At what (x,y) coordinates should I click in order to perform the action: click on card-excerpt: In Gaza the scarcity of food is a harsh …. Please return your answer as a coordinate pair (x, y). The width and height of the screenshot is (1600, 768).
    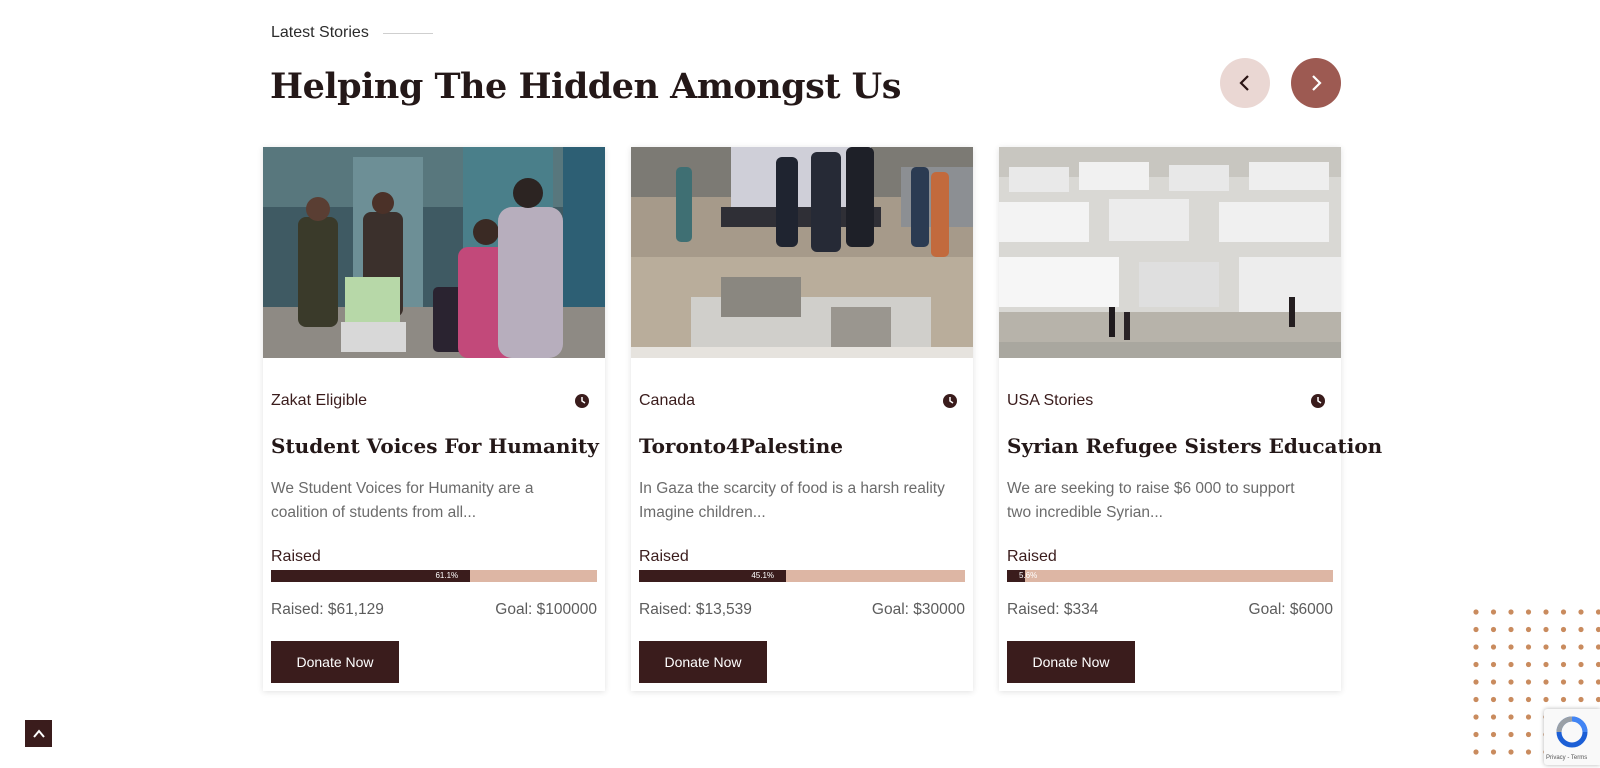
    Looking at the image, I should click on (792, 500).